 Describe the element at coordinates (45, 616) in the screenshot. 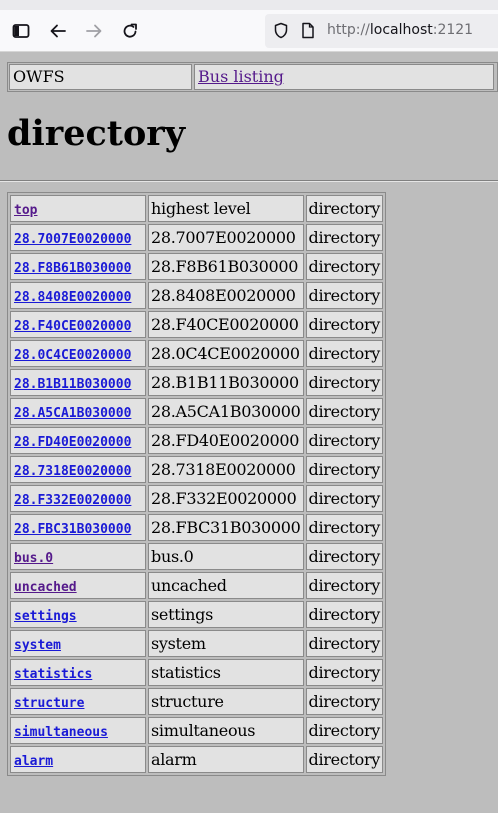

I see `entry-link: settings` at that location.